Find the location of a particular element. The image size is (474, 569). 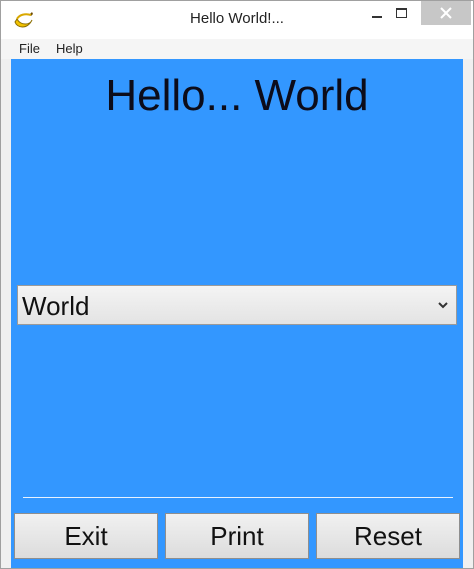

select-value: World is located at coordinates (56, 306).